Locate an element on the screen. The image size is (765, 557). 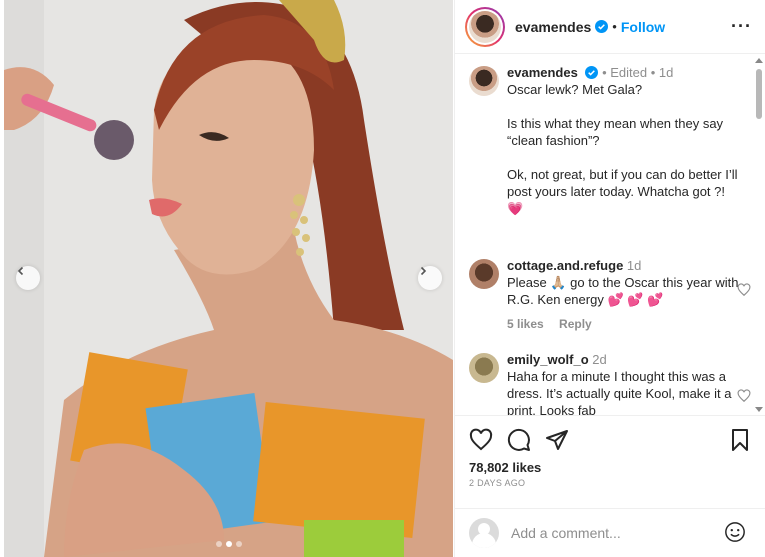
comment-input is located at coordinates (611, 533).